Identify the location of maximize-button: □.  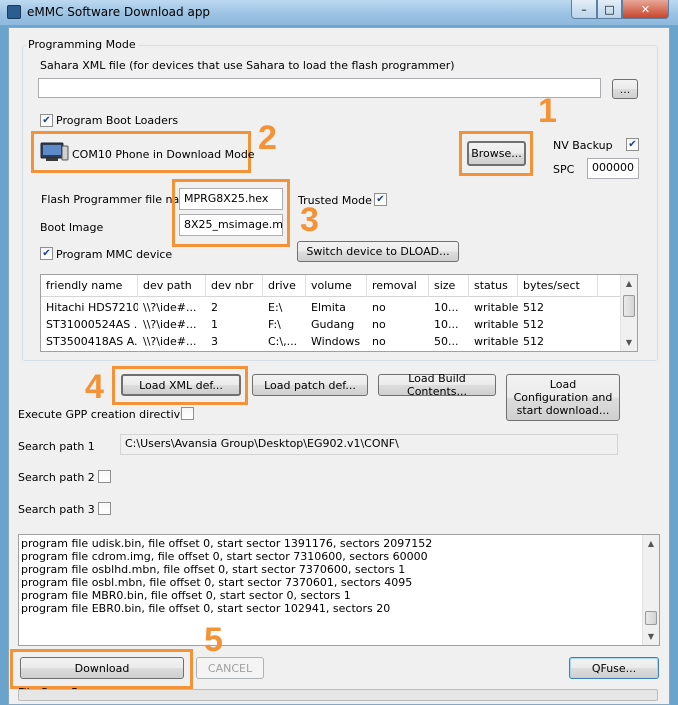
(609, 9).